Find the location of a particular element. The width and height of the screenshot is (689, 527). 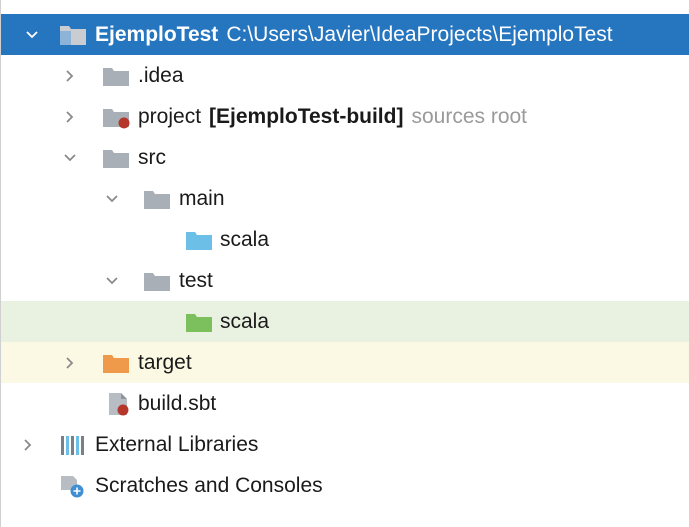

target-name: target is located at coordinates (165, 362).